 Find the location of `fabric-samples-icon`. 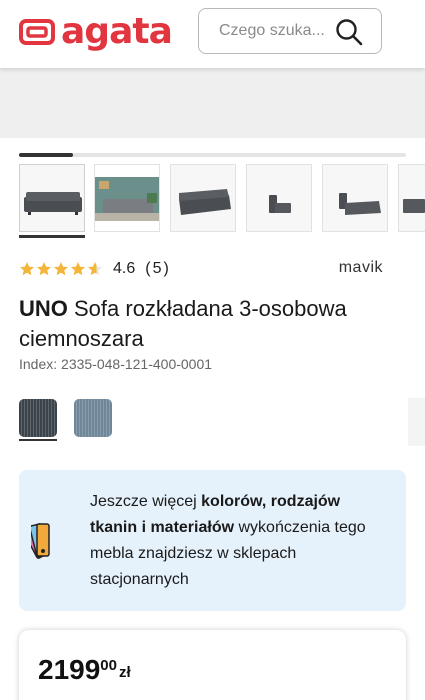

fabric-samples-icon is located at coordinates (40, 541).